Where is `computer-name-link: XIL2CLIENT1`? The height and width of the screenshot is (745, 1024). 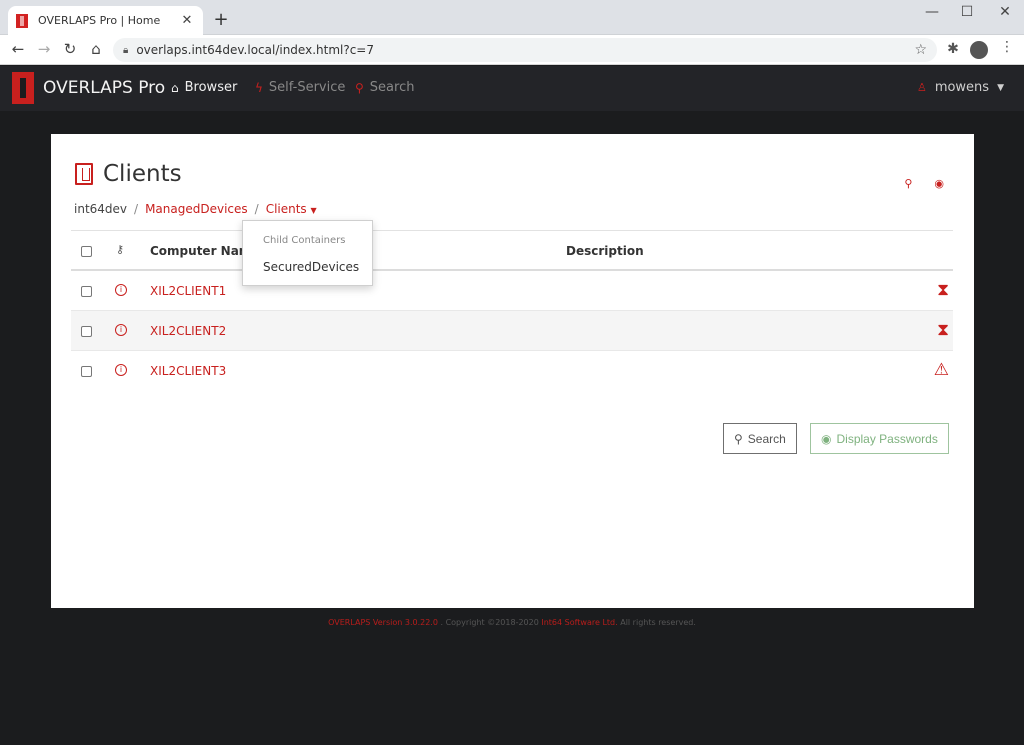
computer-name-link: XIL2CLIENT1 is located at coordinates (188, 291).